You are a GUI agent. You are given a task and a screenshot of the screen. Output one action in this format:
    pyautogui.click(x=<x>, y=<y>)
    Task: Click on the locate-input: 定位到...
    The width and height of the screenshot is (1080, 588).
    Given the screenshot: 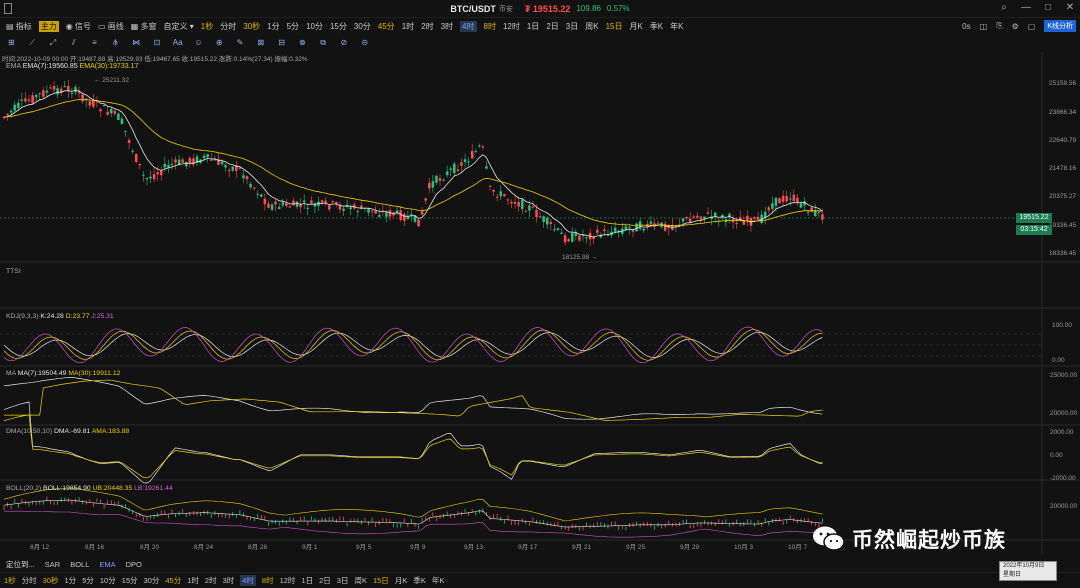 What is the action you would take?
    pyautogui.click(x=20, y=564)
    